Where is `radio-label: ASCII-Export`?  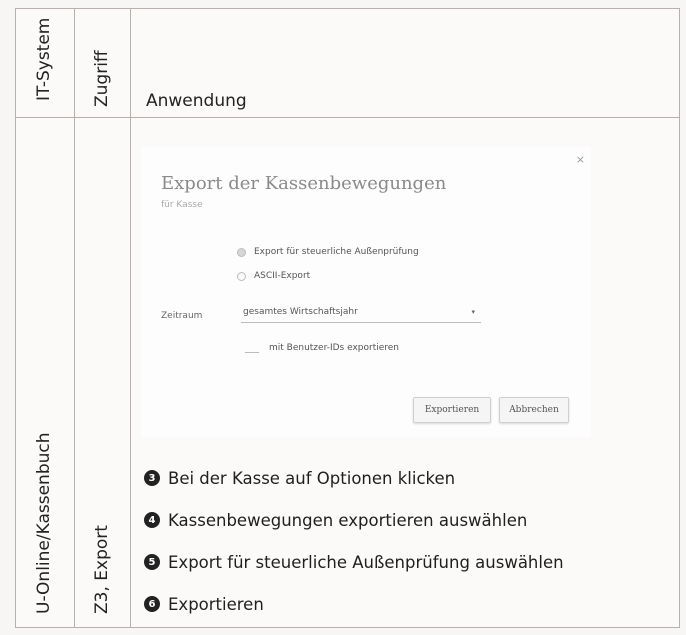
radio-label: ASCII-Export is located at coordinates (282, 276).